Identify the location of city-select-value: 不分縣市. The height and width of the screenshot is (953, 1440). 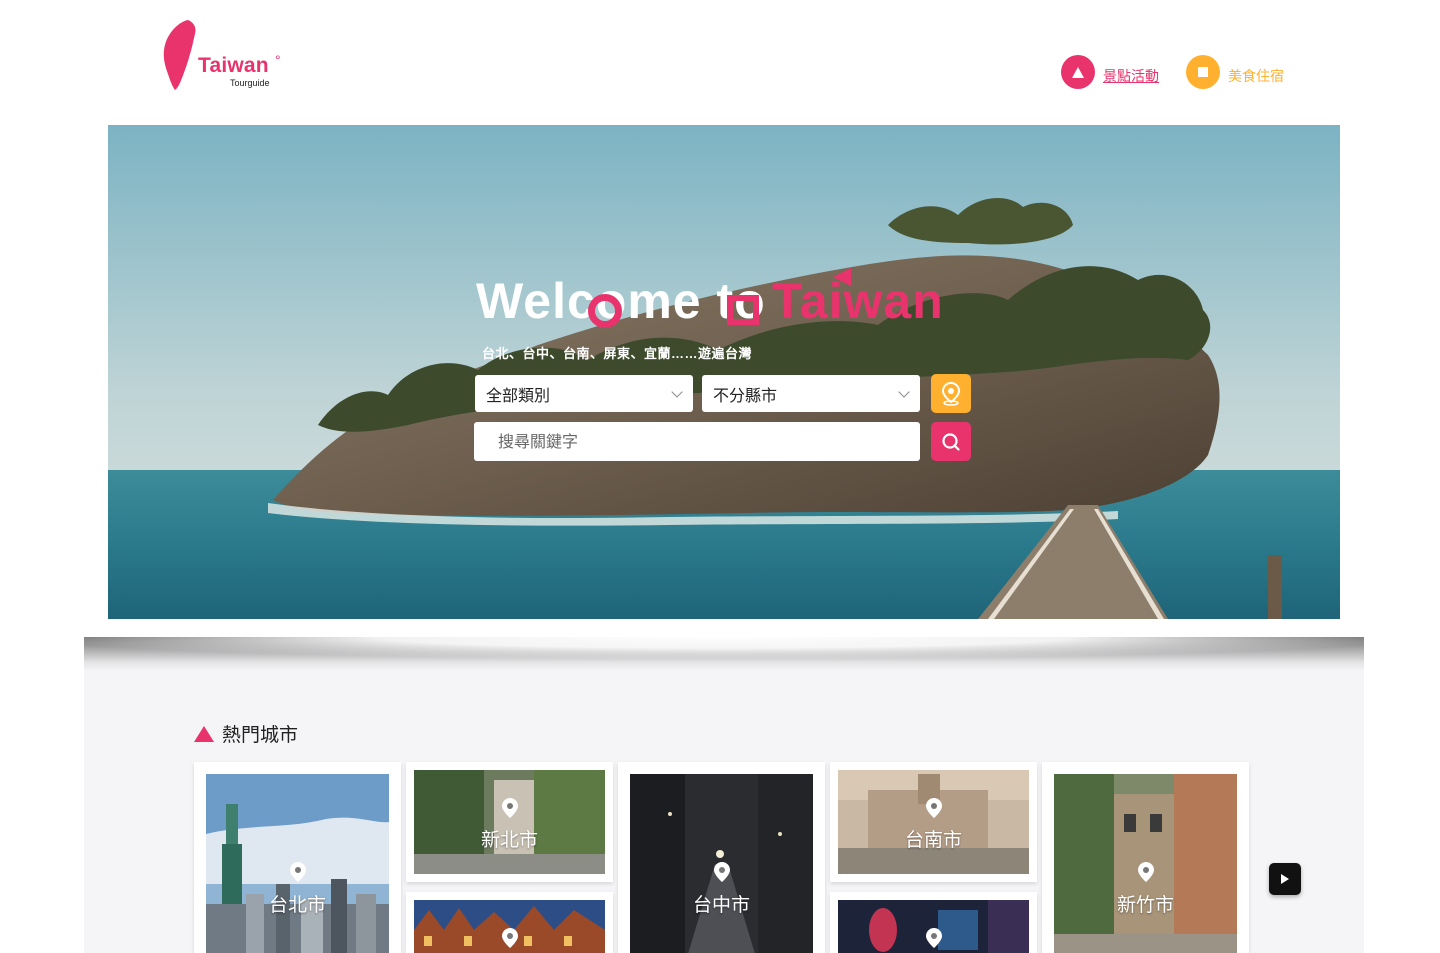
(745, 395).